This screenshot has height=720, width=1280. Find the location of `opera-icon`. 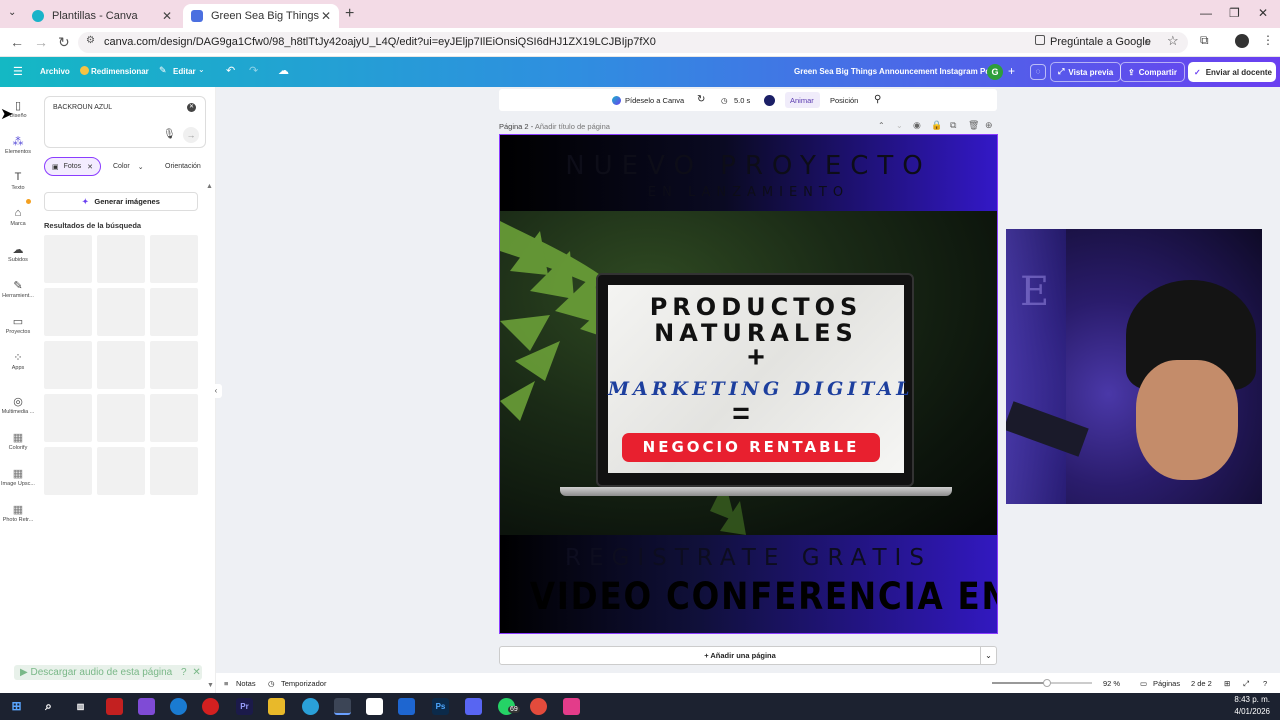

opera-icon is located at coordinates (210, 706).